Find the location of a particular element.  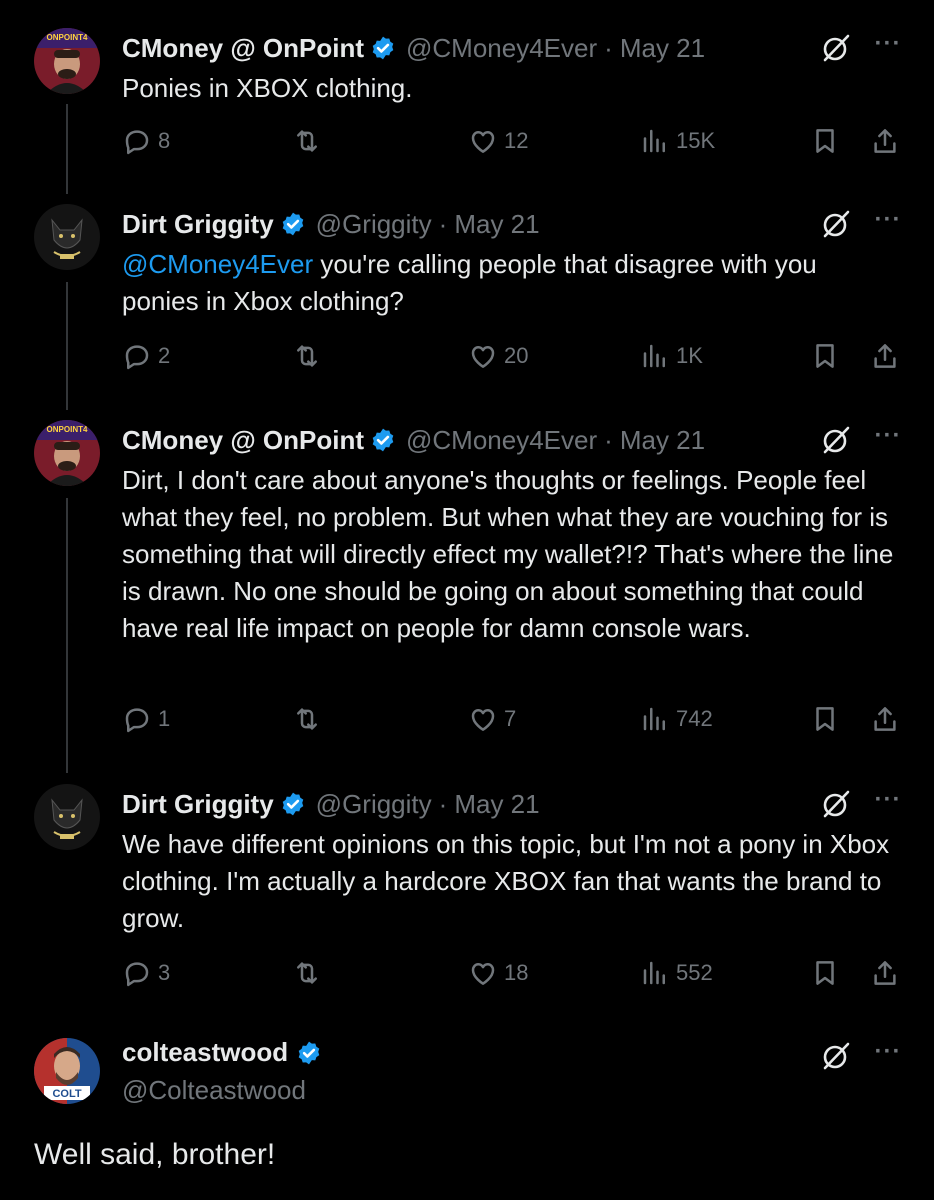

author-handle: @Colteastwood is located at coordinates (214, 1090).